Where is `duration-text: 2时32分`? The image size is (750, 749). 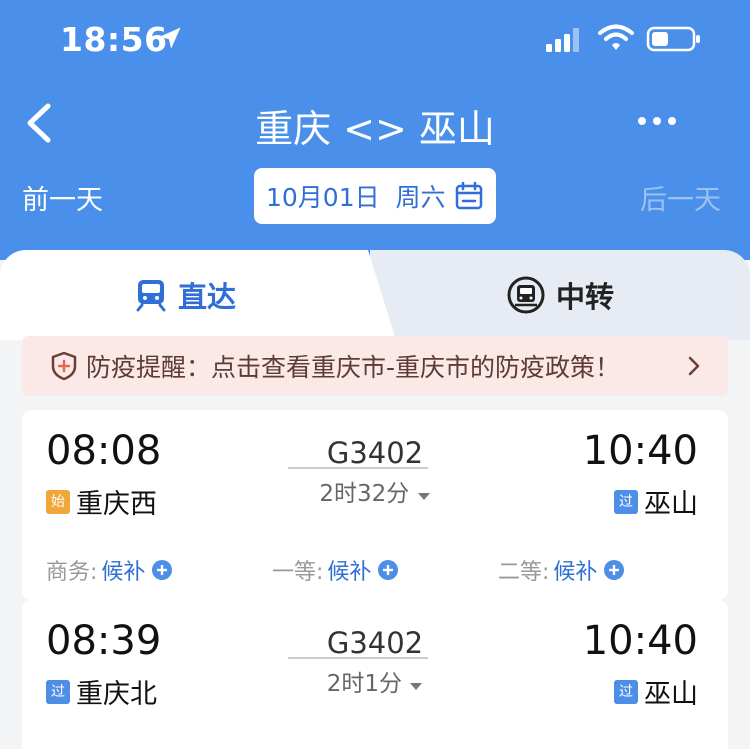 duration-text: 2时32分 is located at coordinates (364, 494).